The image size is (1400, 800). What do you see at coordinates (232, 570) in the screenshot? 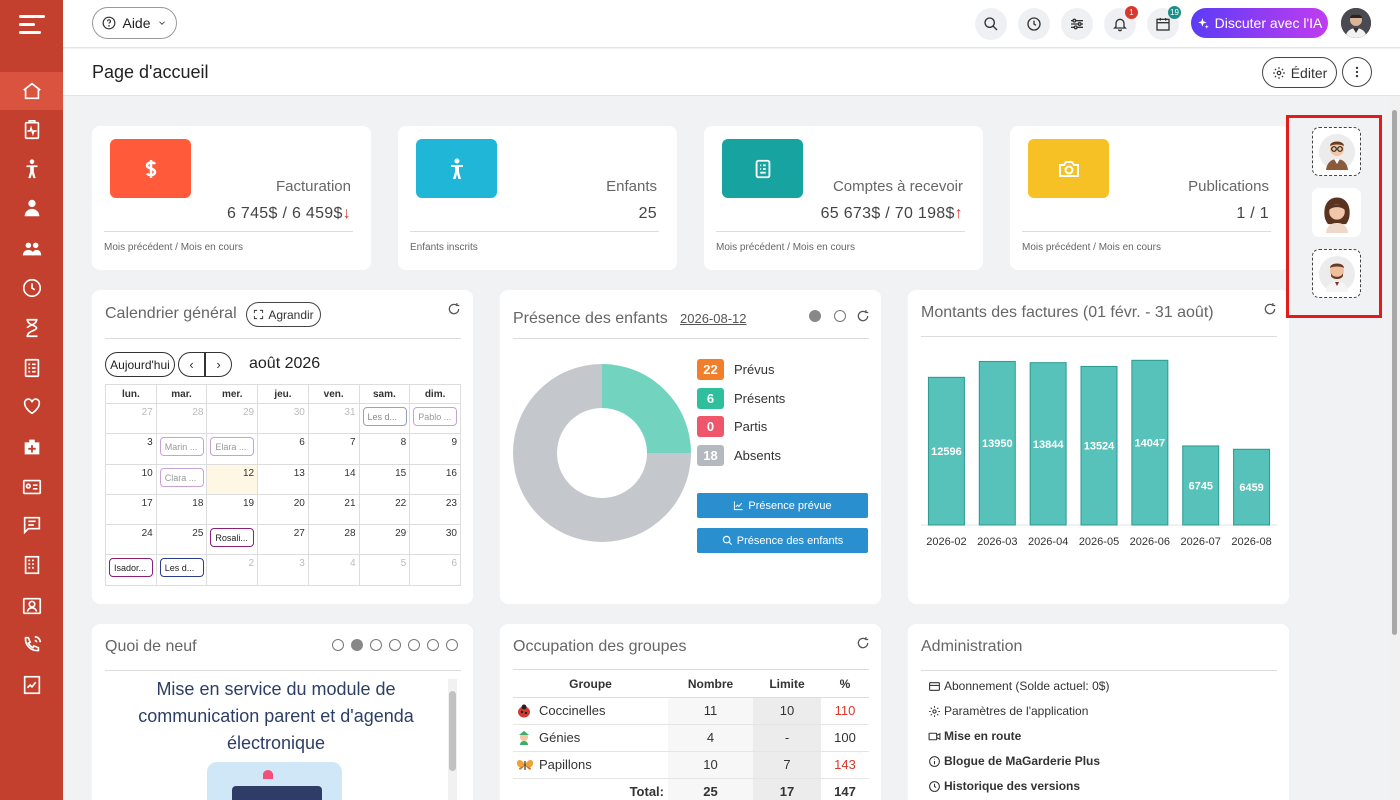
I see `calendar-day: 2` at bounding box center [232, 570].